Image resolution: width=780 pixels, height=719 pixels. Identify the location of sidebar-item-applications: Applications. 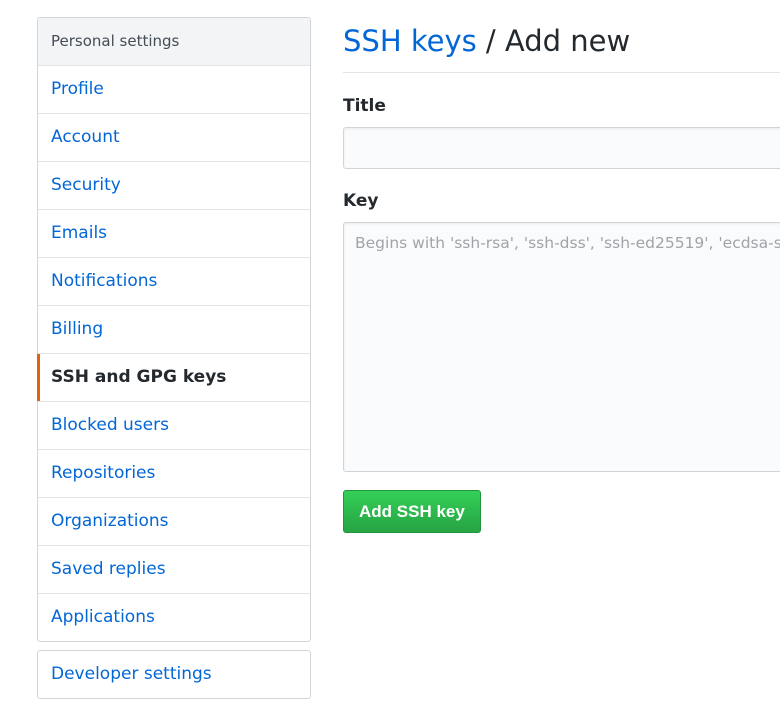
(174, 617).